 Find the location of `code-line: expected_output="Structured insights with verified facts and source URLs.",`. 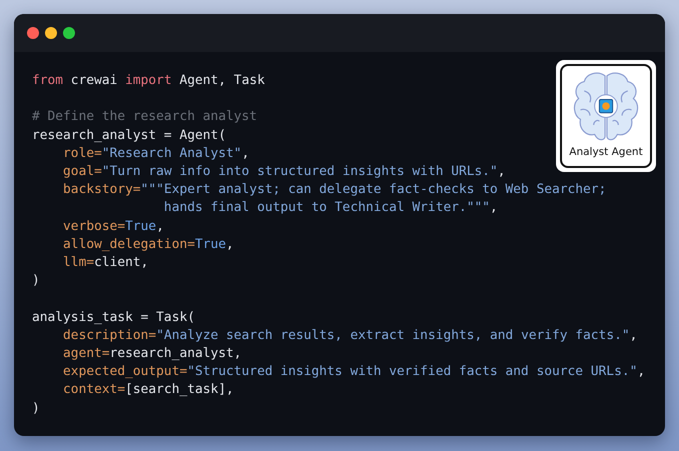

code-line: expected_output="Structured insights with verified facts and source URLs.", is located at coordinates (354, 372).